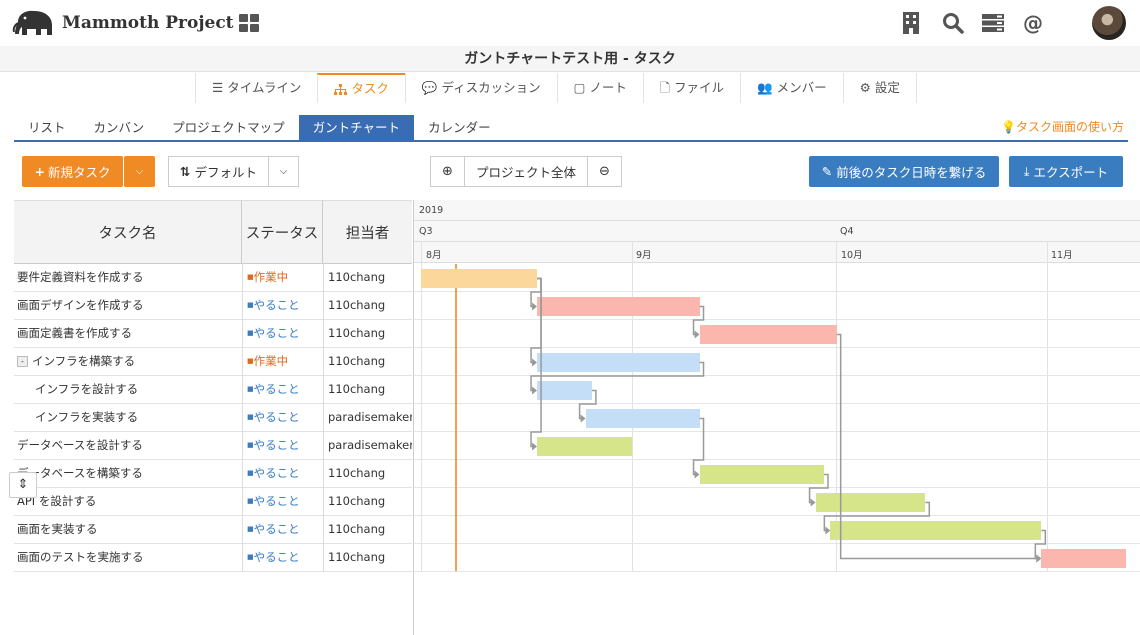  What do you see at coordinates (691, 88) in the screenshot?
I see `tab-files: 🗋 ファイル` at bounding box center [691, 88].